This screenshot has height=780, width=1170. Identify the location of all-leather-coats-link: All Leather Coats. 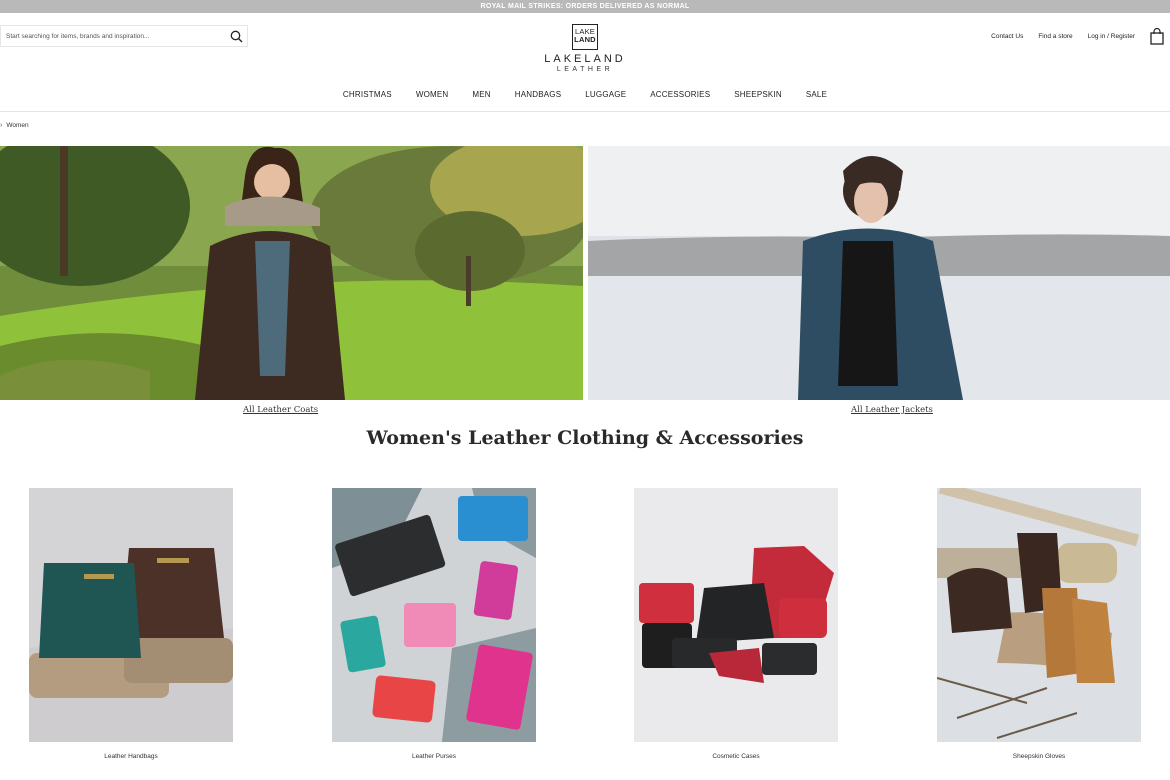
(280, 410).